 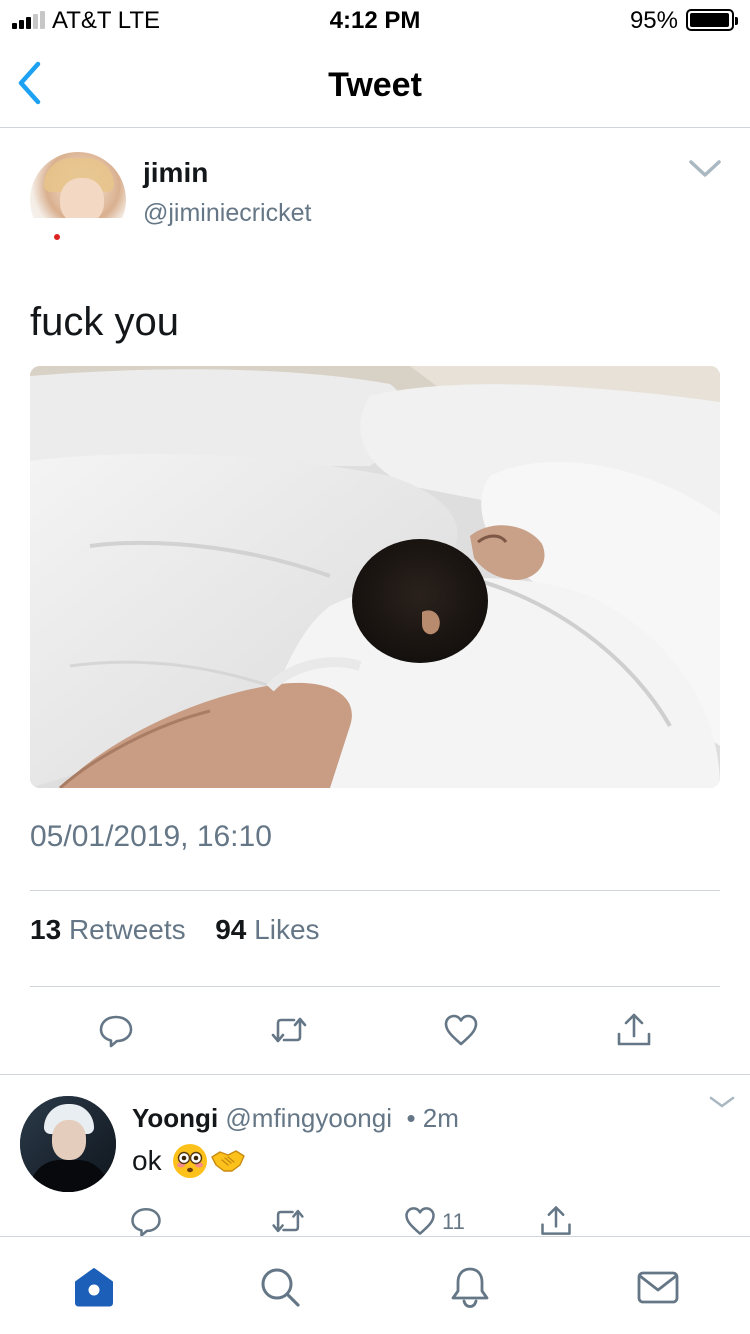 I want to click on like-label: Likes, so click(x=286, y=929).